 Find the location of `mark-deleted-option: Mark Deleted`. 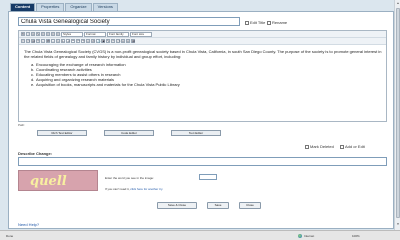

mark-deleted-option: Mark Deleted is located at coordinates (319, 146).